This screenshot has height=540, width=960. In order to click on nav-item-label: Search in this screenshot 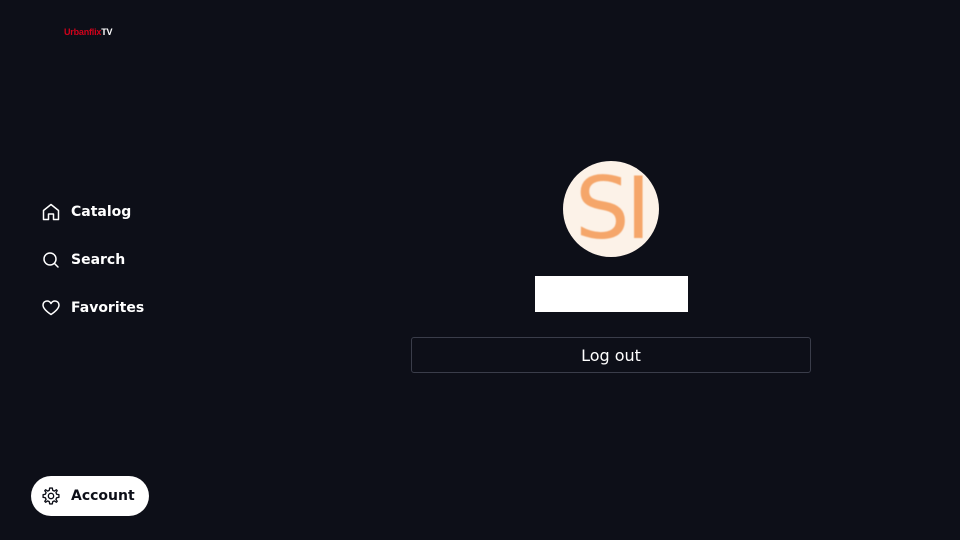, I will do `click(98, 260)`.